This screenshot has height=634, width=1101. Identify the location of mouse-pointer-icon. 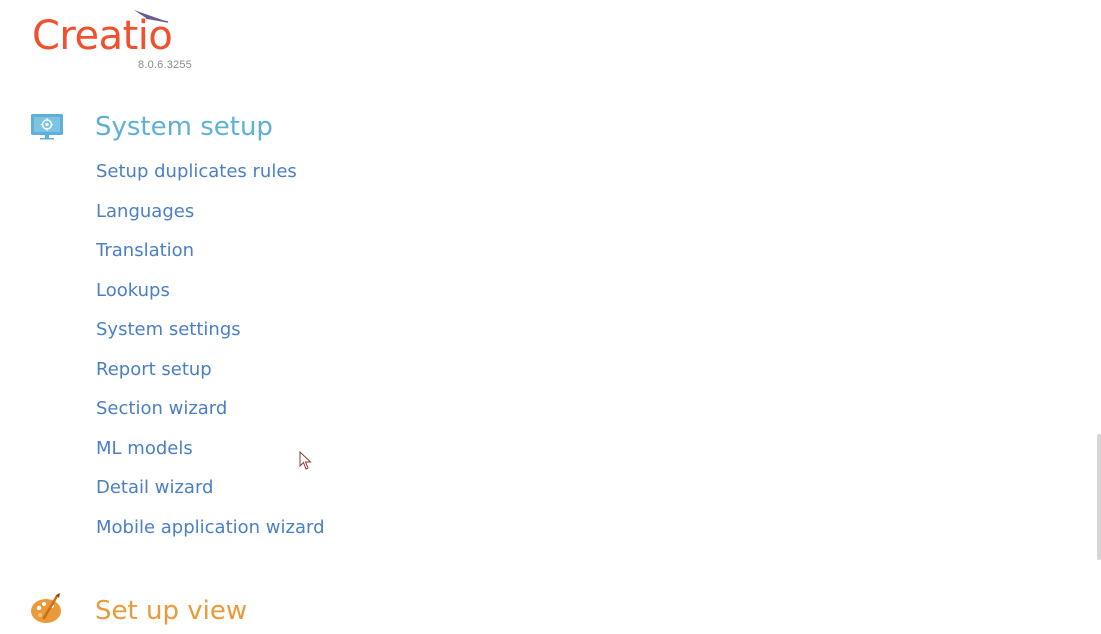
(305, 460).